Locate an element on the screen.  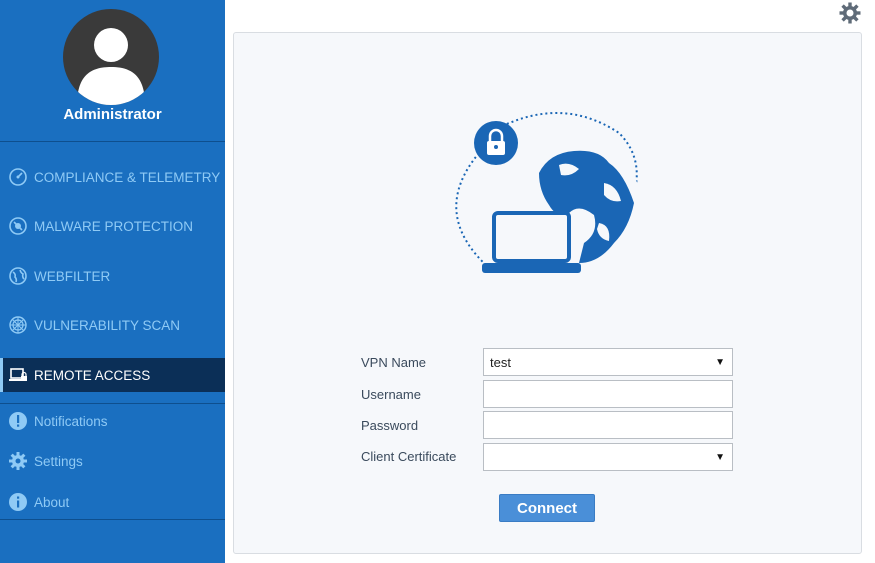
laptop-lock-icon is located at coordinates (18, 375).